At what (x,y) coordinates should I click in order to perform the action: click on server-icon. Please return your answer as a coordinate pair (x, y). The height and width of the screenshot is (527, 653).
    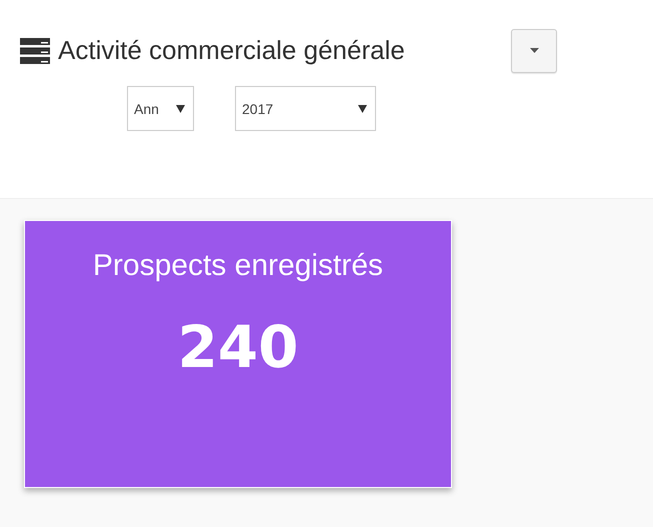
    Looking at the image, I should click on (35, 51).